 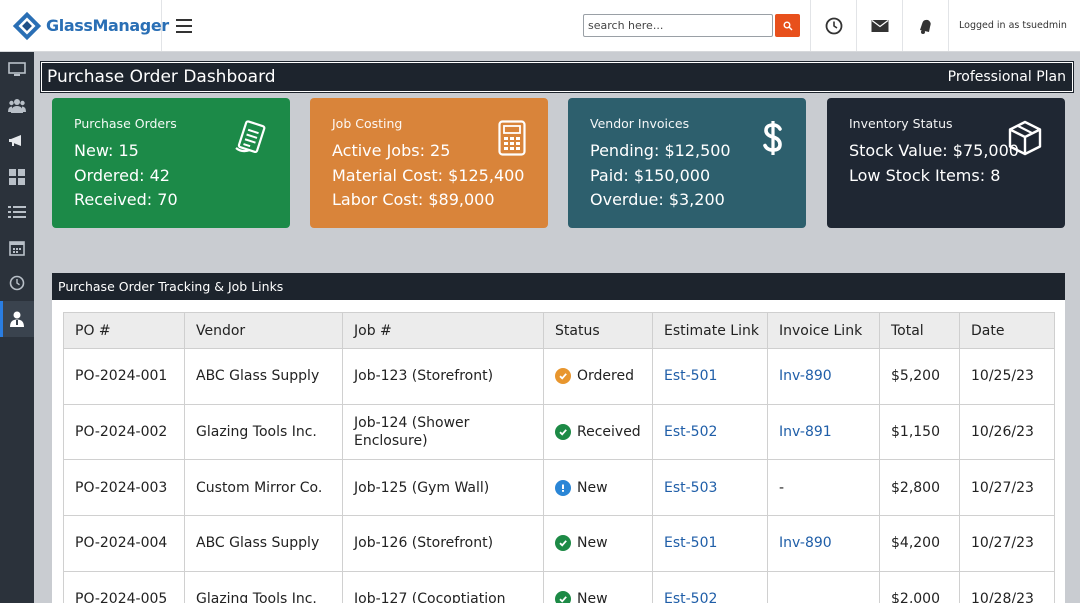 I want to click on po-number: PO-2024-004, so click(x=124, y=543).